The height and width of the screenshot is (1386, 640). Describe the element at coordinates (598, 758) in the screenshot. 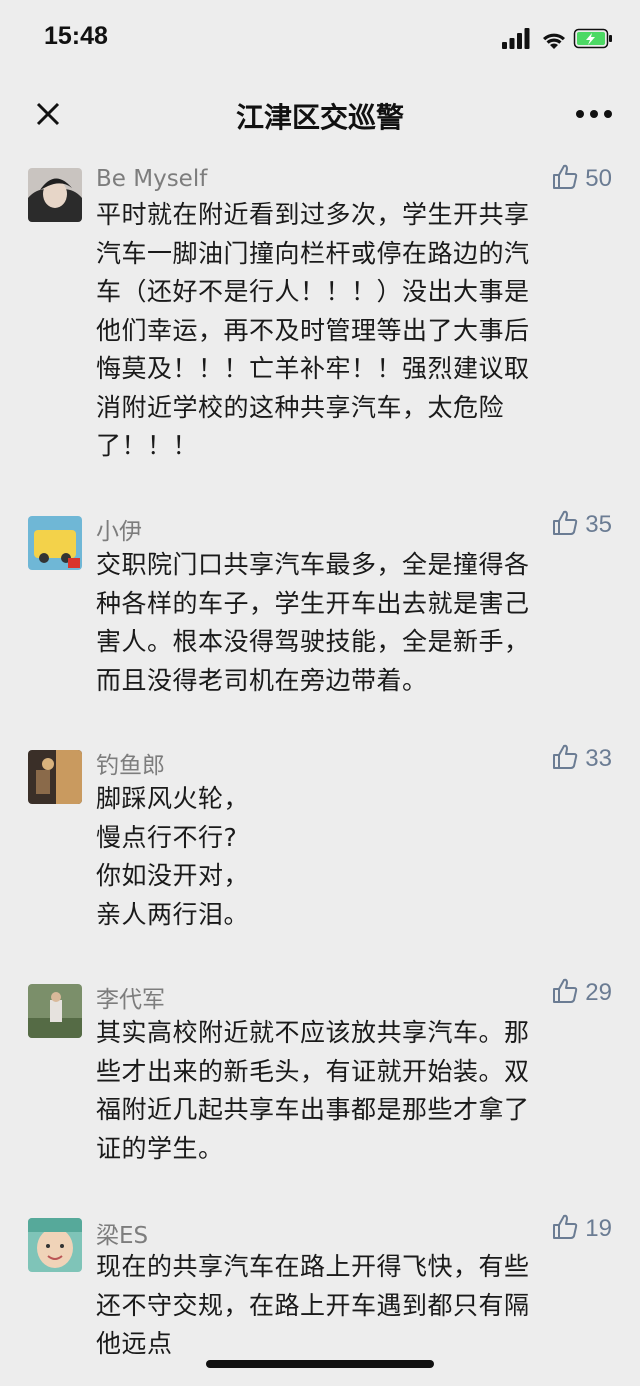

I see `like-count: 33` at that location.